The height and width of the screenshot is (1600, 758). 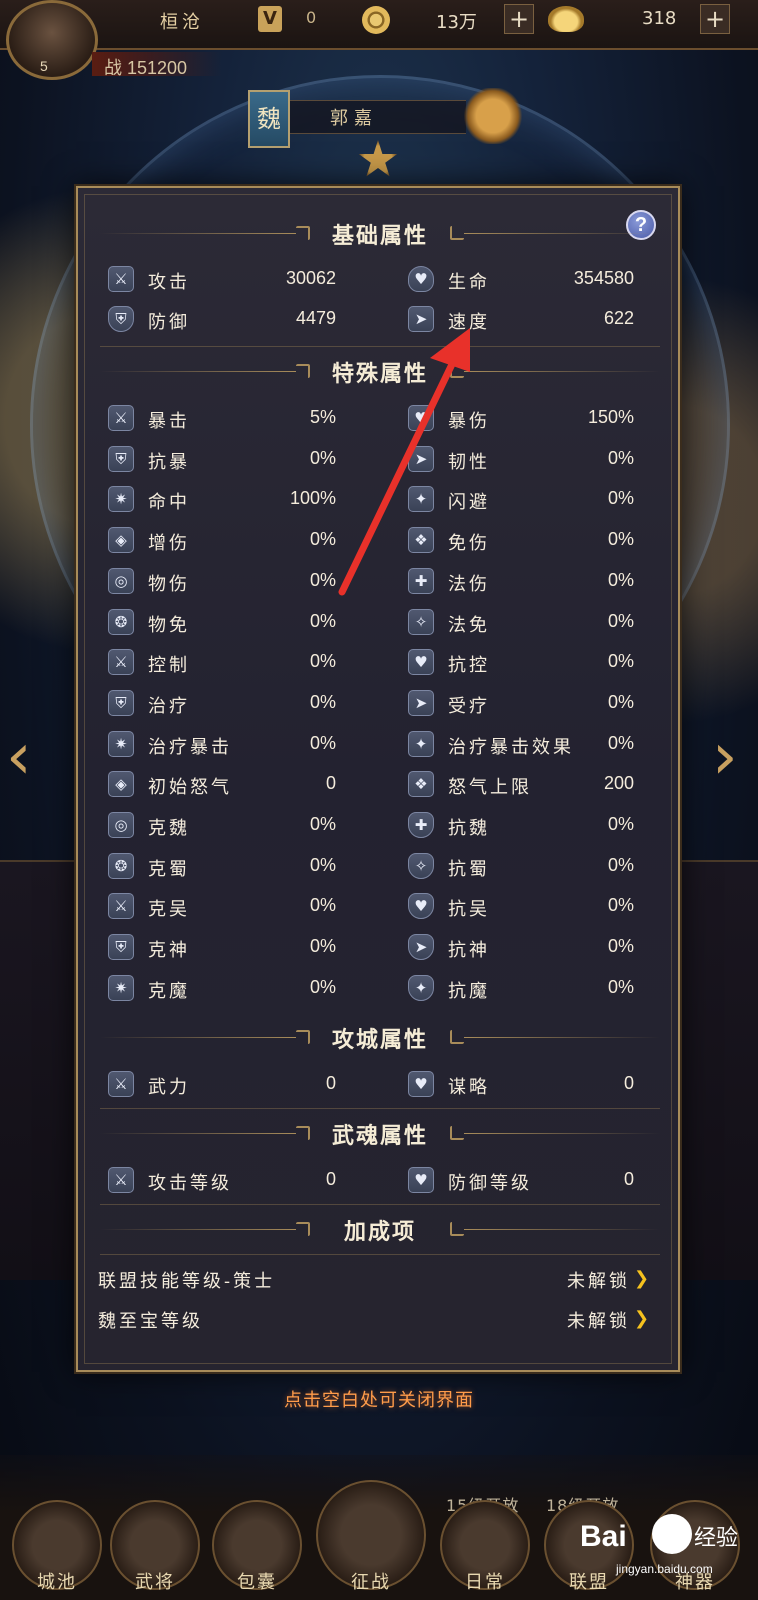 I want to click on shield-icon: ⛨, so click(x=121, y=319).